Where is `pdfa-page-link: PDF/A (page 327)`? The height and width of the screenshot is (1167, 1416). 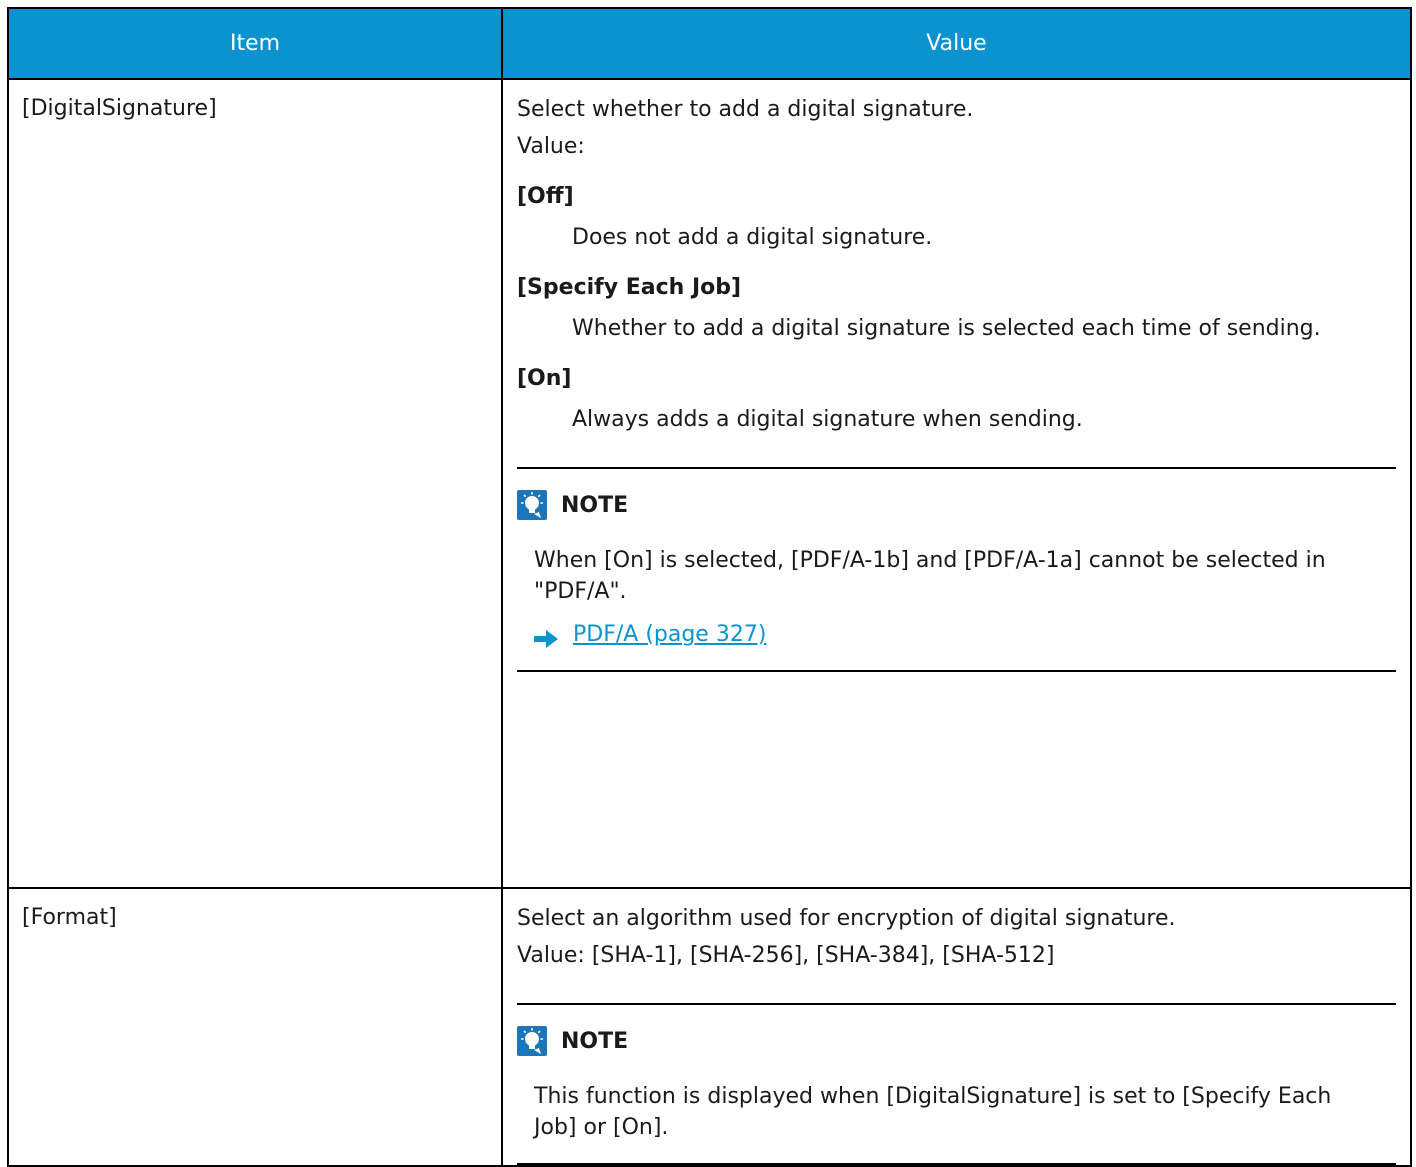 pdfa-page-link: PDF/A (page 327) is located at coordinates (669, 634).